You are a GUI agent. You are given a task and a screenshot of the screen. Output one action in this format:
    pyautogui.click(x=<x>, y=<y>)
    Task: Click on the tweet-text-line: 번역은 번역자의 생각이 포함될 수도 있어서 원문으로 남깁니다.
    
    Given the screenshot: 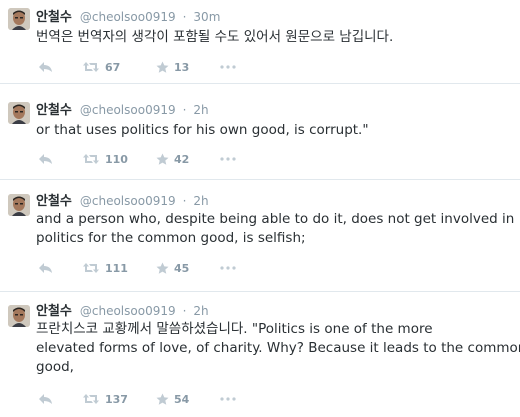 What is the action you would take?
    pyautogui.click(x=215, y=37)
    